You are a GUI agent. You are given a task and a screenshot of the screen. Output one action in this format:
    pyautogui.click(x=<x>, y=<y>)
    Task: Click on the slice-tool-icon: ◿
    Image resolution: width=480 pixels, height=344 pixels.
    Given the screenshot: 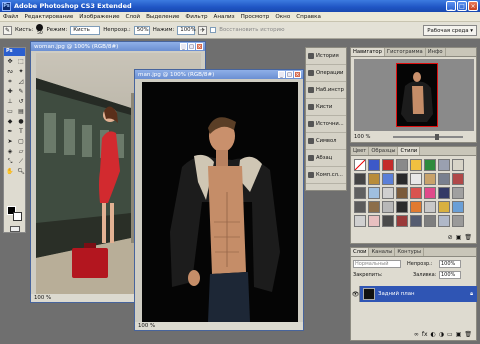 What is the action you would take?
    pyautogui.click(x=21, y=81)
    